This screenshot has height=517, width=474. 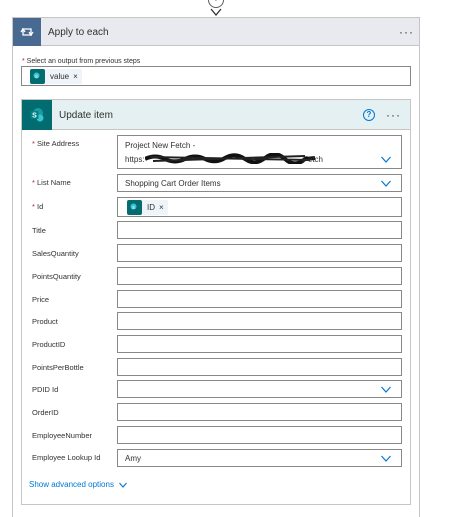 I want to click on id-field: s ID ×, so click(x=259, y=207).